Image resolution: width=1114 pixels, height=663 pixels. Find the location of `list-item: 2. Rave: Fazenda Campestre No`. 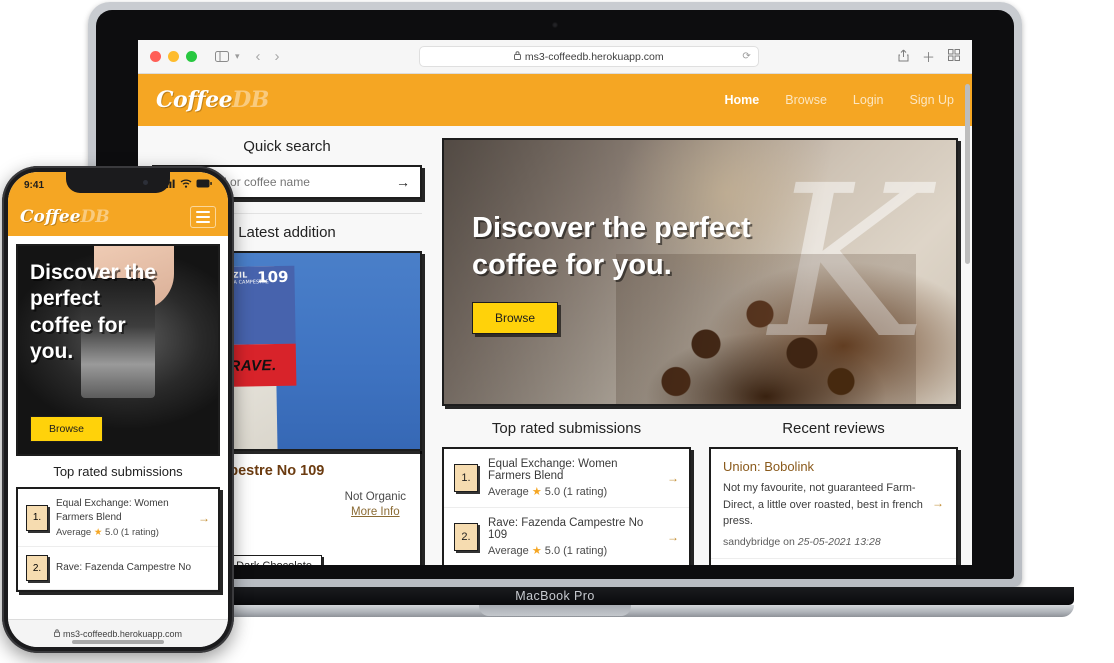

list-item: 2. Rave: Fazenda Campestre No is located at coordinates (118, 568).